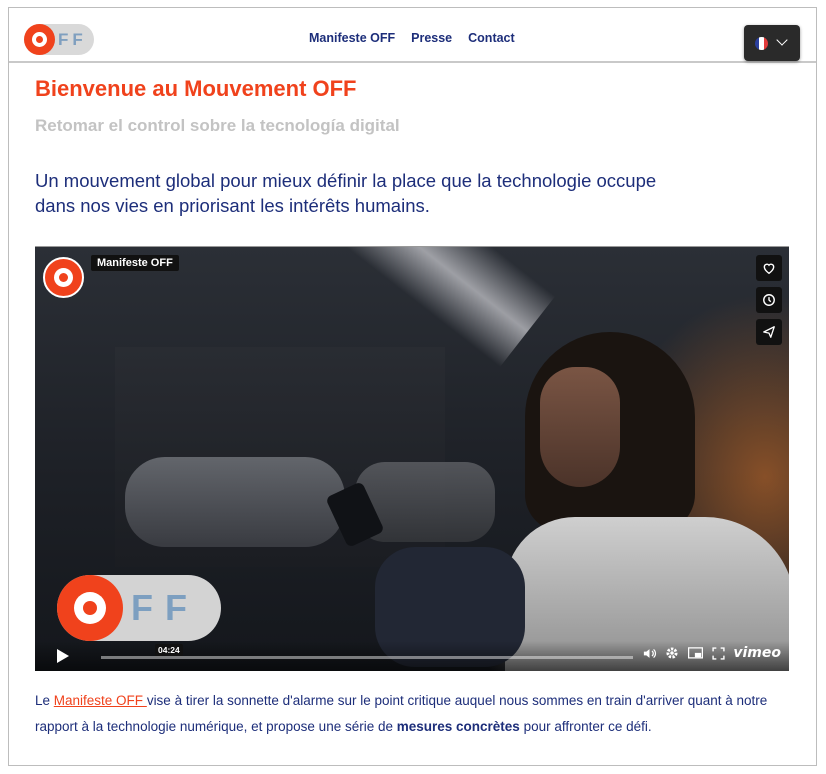 The height and width of the screenshot is (774, 826). Describe the element at coordinates (458, 726) in the screenshot. I see `intro-bold: mesures concrètes` at that location.